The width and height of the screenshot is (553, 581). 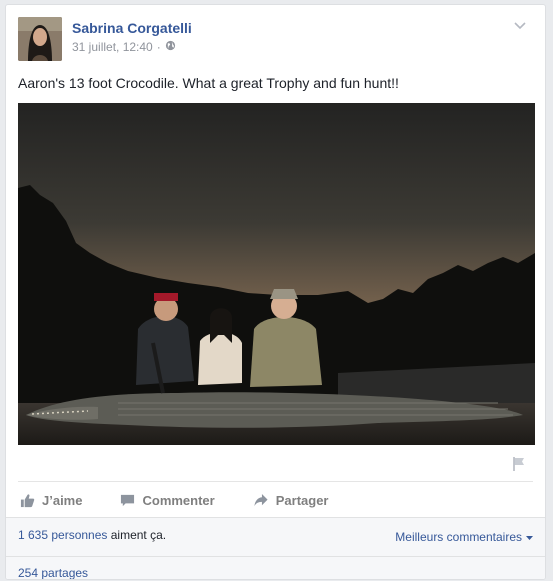 What do you see at coordinates (112, 47) in the screenshot?
I see `post-date: 31 juillet, 12:40` at bounding box center [112, 47].